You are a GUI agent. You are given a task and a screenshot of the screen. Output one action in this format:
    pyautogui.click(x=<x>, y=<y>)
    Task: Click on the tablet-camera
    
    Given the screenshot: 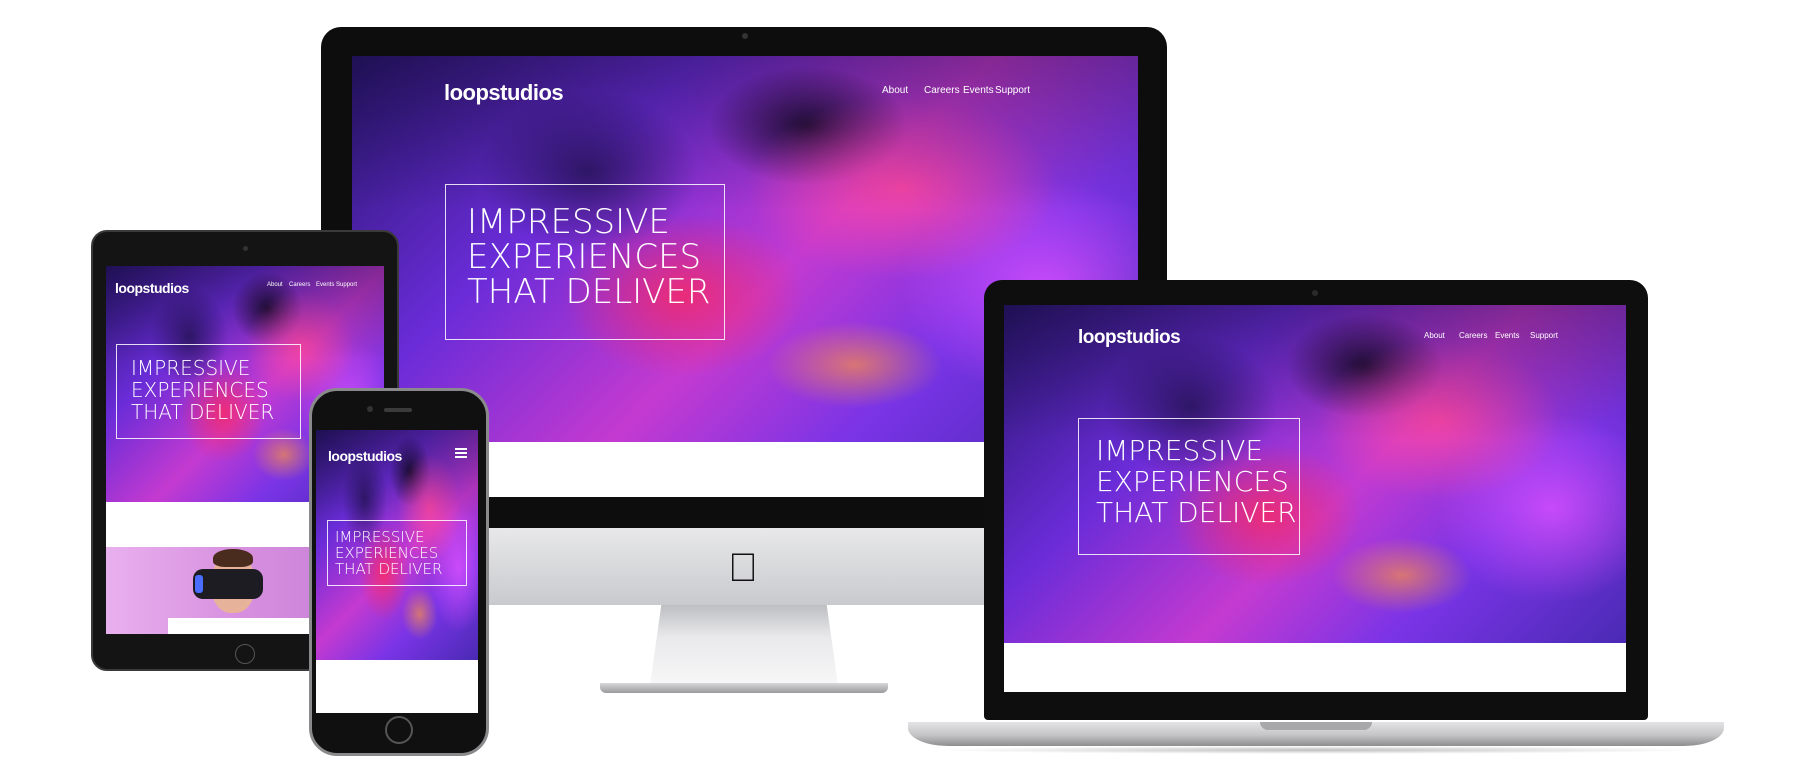 What is the action you would take?
    pyautogui.click(x=245, y=248)
    